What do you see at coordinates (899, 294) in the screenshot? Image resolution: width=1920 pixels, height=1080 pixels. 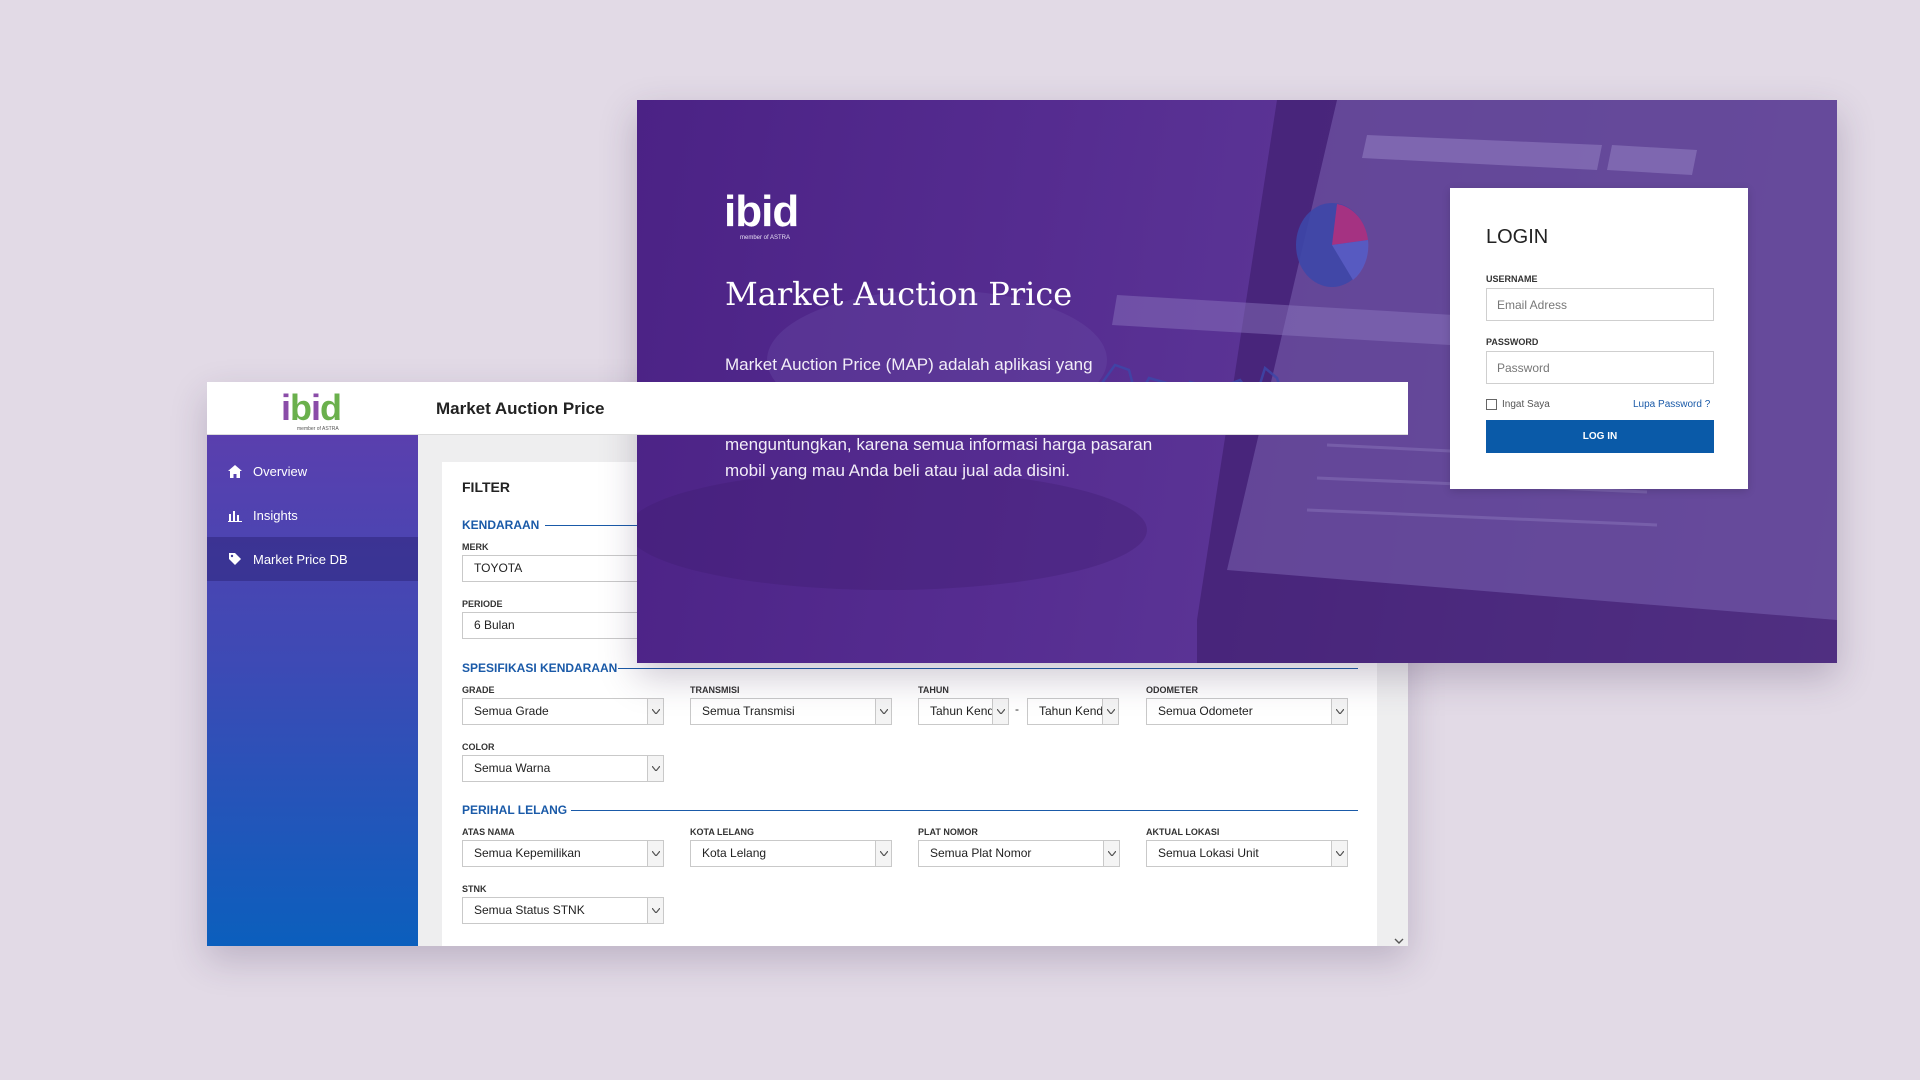 I see `hero-title: Market Auction Price` at bounding box center [899, 294].